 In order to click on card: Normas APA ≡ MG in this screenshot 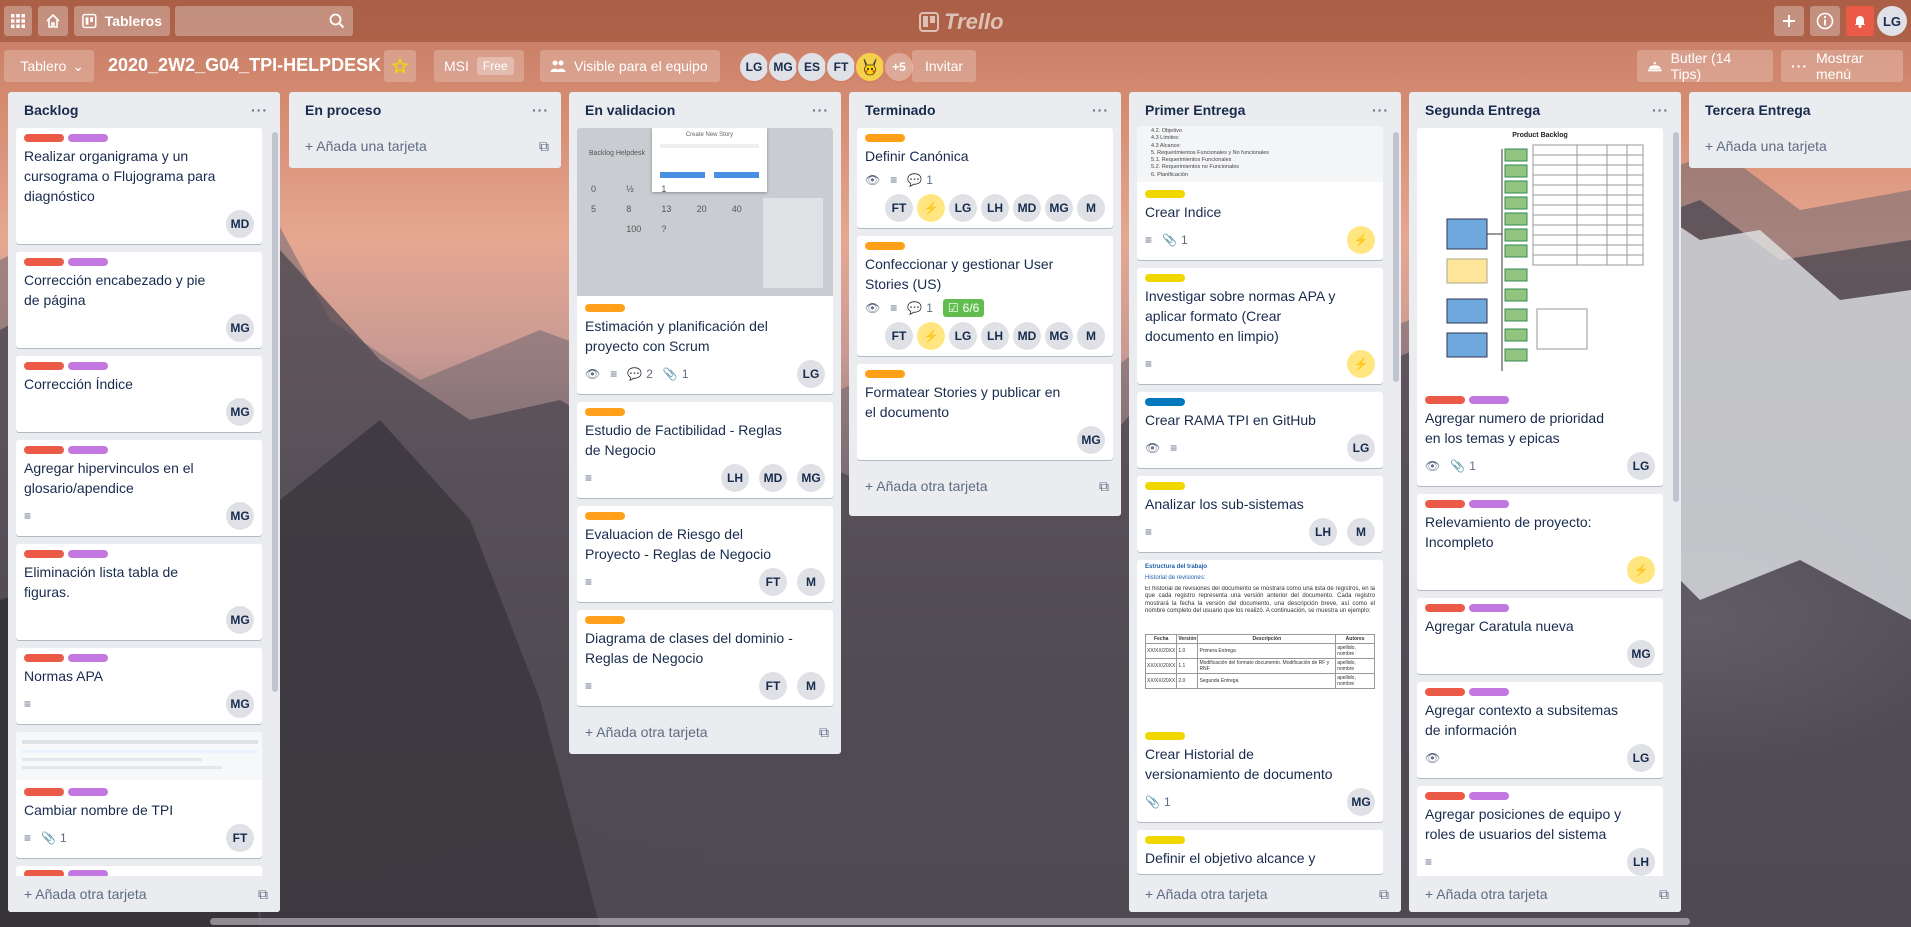, I will do `click(139, 686)`.